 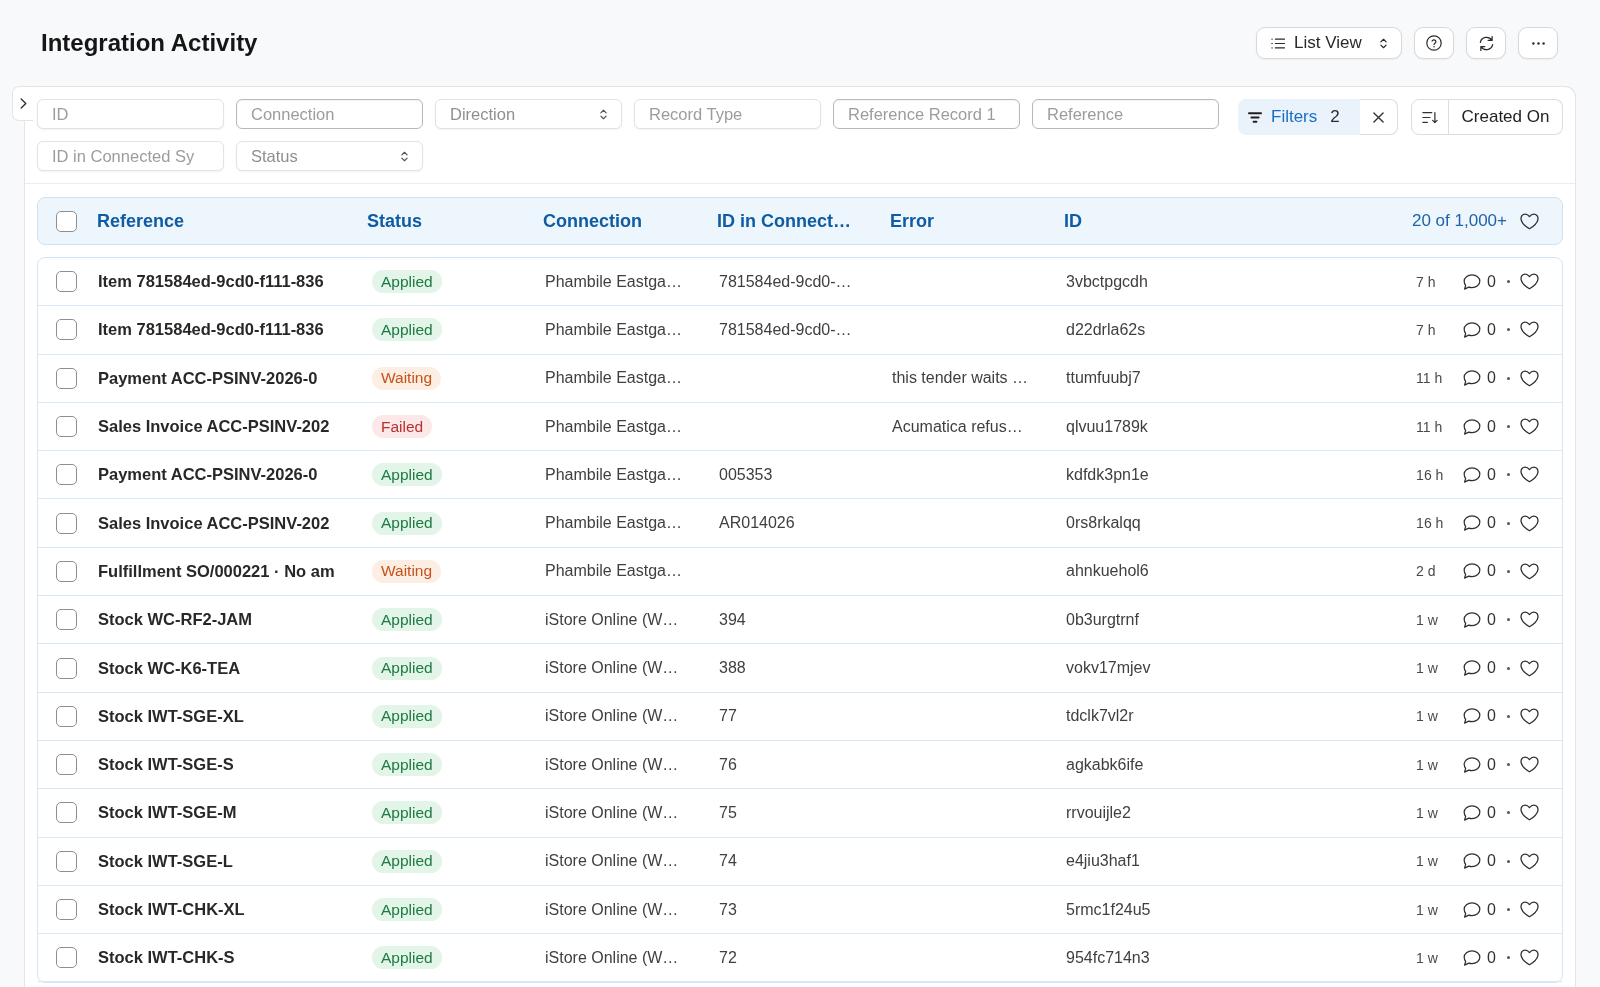 What do you see at coordinates (1098, 812) in the screenshot?
I see `id-cell-text: rrvouijle2` at bounding box center [1098, 812].